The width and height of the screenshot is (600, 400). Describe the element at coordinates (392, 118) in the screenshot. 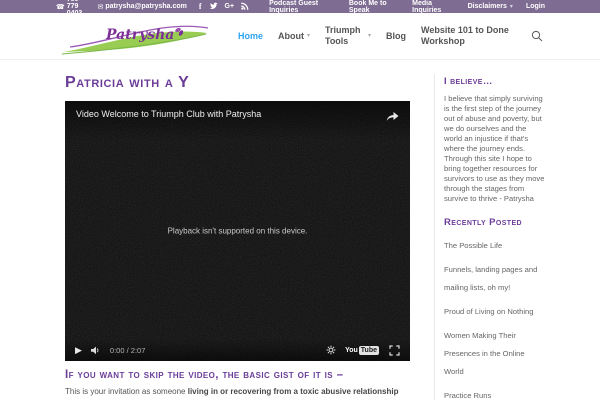

I see `share-icon` at that location.